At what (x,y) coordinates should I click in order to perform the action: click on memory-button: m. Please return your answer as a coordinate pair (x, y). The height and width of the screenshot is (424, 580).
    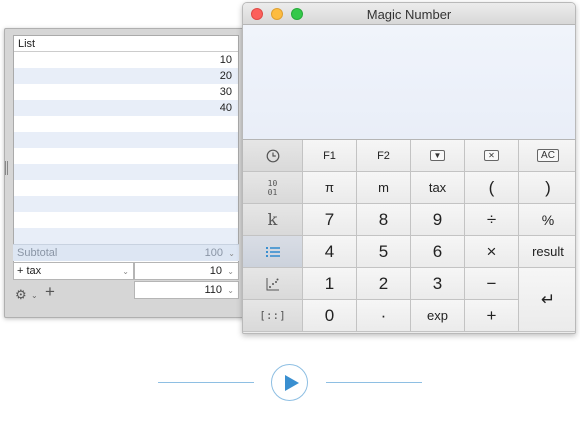
    Looking at the image, I should click on (384, 188).